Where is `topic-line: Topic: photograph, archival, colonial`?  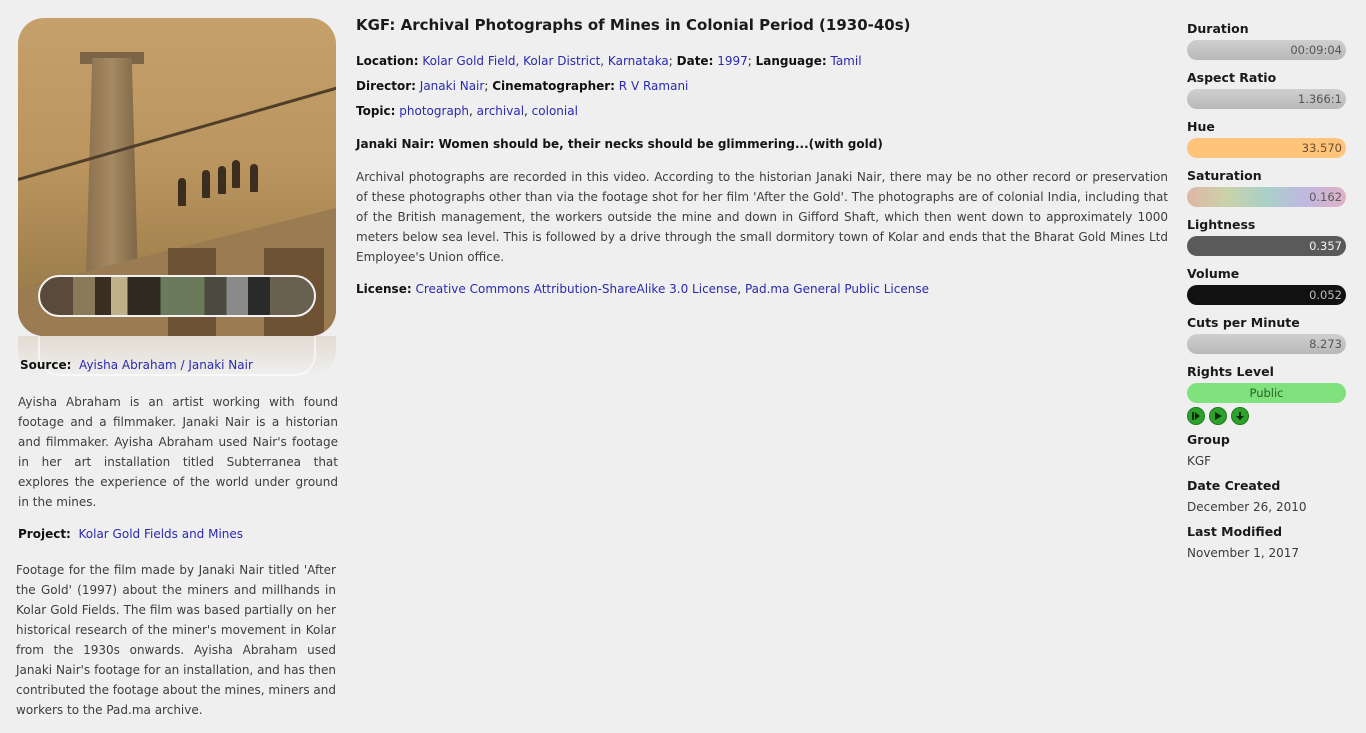 topic-line: Topic: photograph, archival, colonial is located at coordinates (467, 111).